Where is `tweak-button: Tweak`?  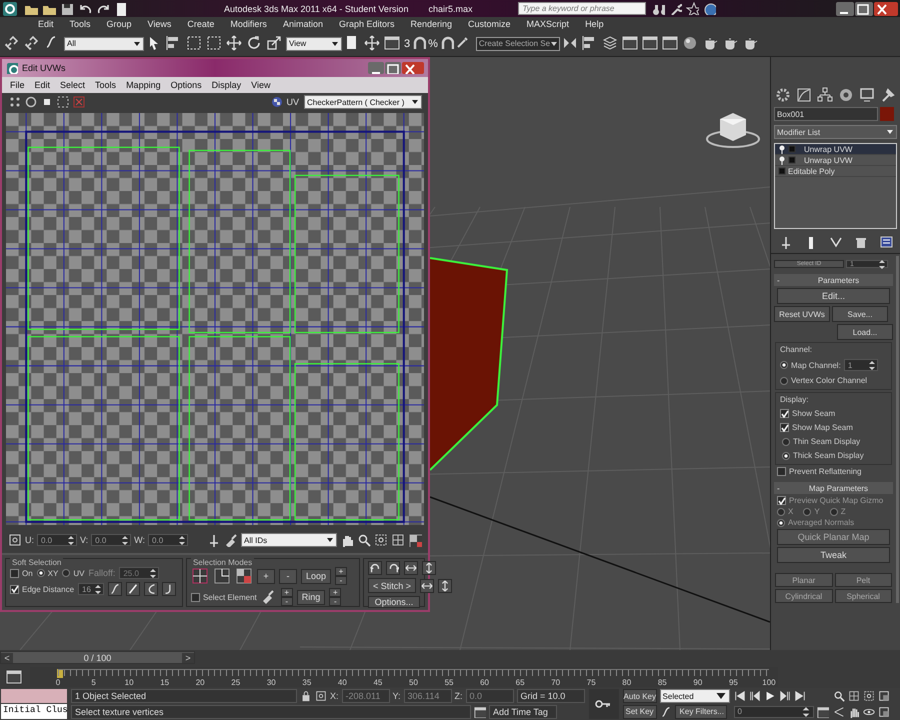 tweak-button: Tweak is located at coordinates (833, 555).